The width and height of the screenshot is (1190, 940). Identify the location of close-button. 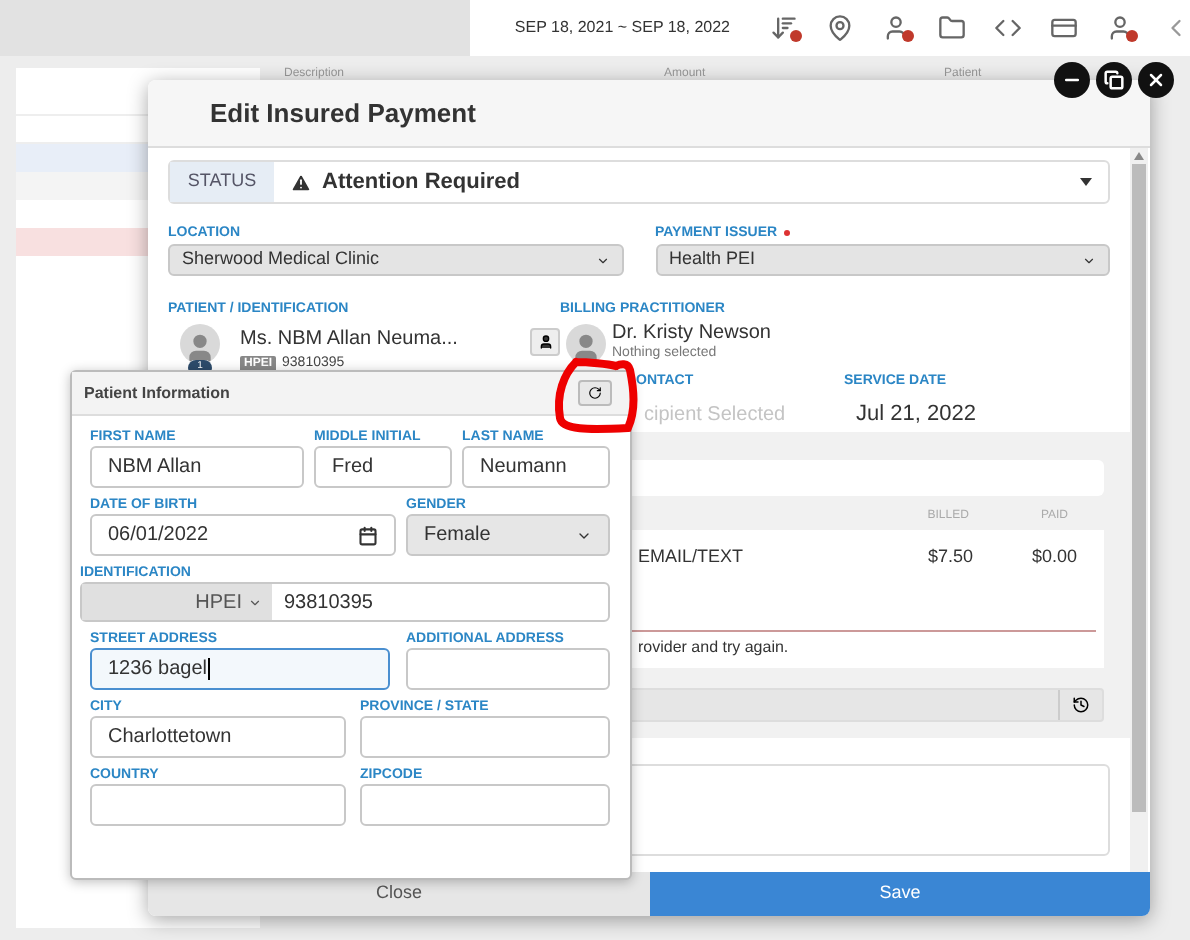
(1156, 80).